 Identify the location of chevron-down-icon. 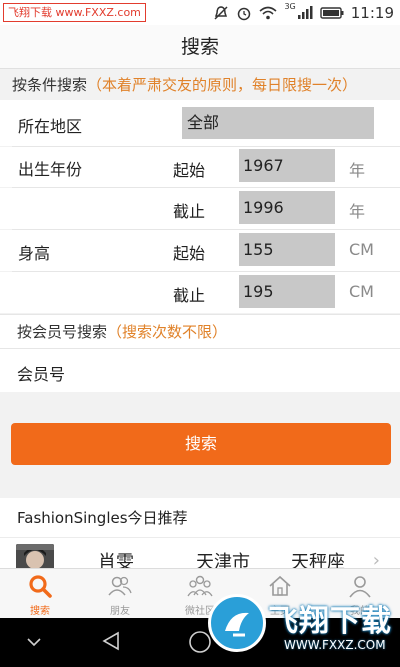
(34, 642).